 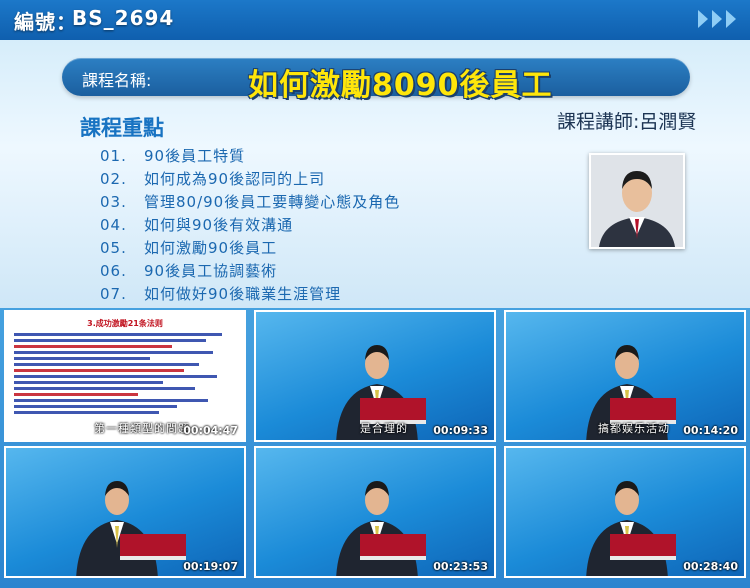 What do you see at coordinates (250, 155) in the screenshot?
I see `list-item: 01. 90後員工特質` at bounding box center [250, 155].